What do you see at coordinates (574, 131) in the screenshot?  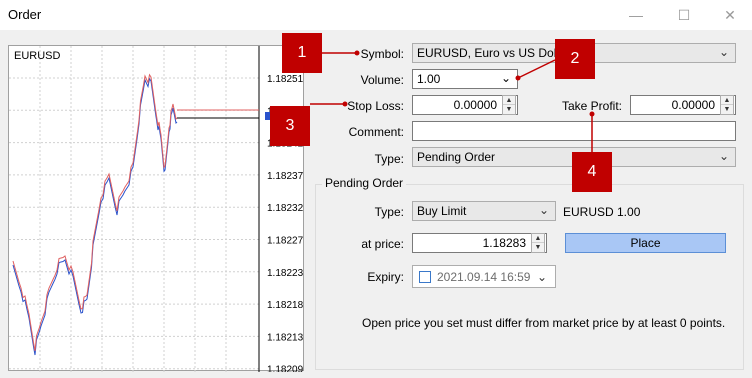 I see `comment-input` at bounding box center [574, 131].